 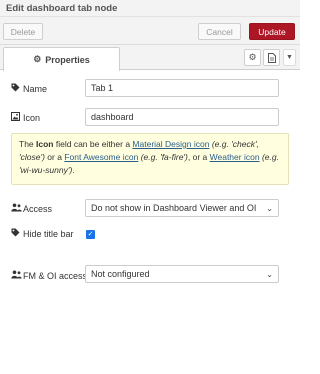 What do you see at coordinates (182, 274) in the screenshot?
I see `fm-access-select: Not configured ⌄` at bounding box center [182, 274].